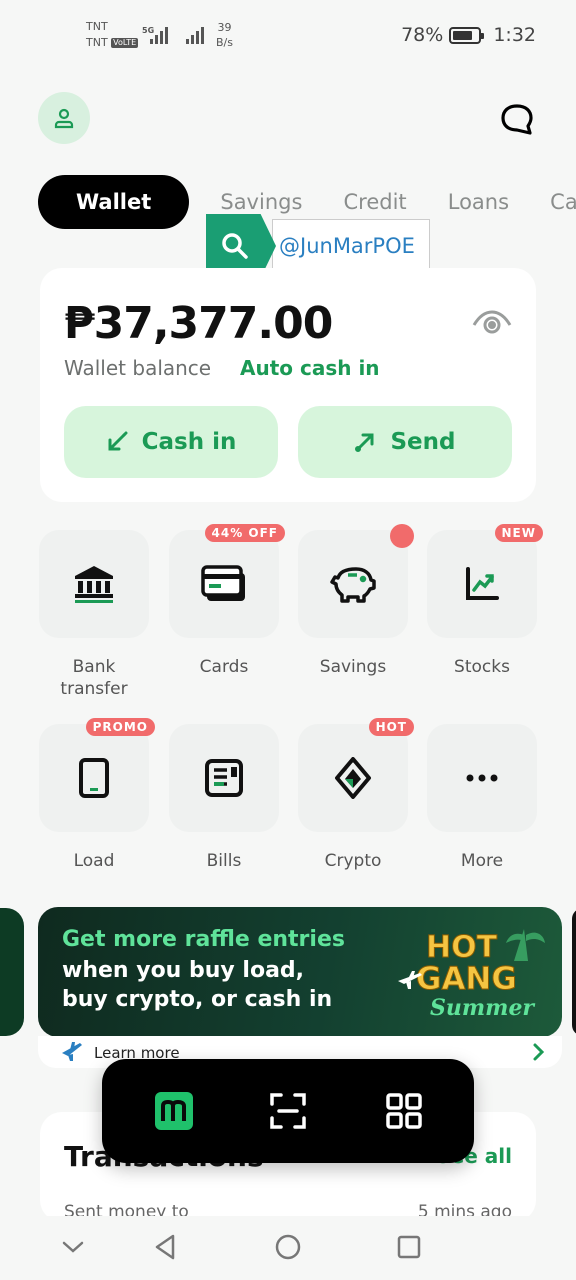  Describe the element at coordinates (409, 1247) in the screenshot. I see `recents-icon` at that location.